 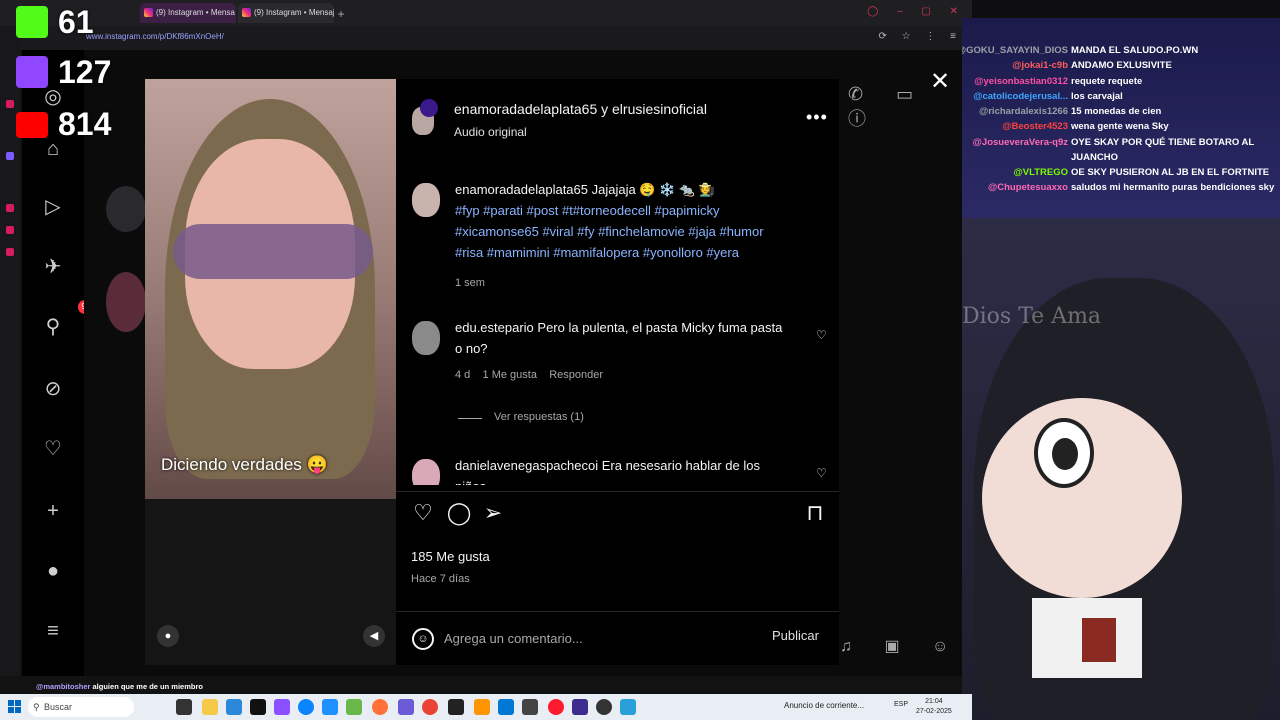 What do you see at coordinates (920, 36) in the screenshot?
I see `browser-toolbar-icons: ⟳ ☆ ⋮ ≡` at bounding box center [920, 36].